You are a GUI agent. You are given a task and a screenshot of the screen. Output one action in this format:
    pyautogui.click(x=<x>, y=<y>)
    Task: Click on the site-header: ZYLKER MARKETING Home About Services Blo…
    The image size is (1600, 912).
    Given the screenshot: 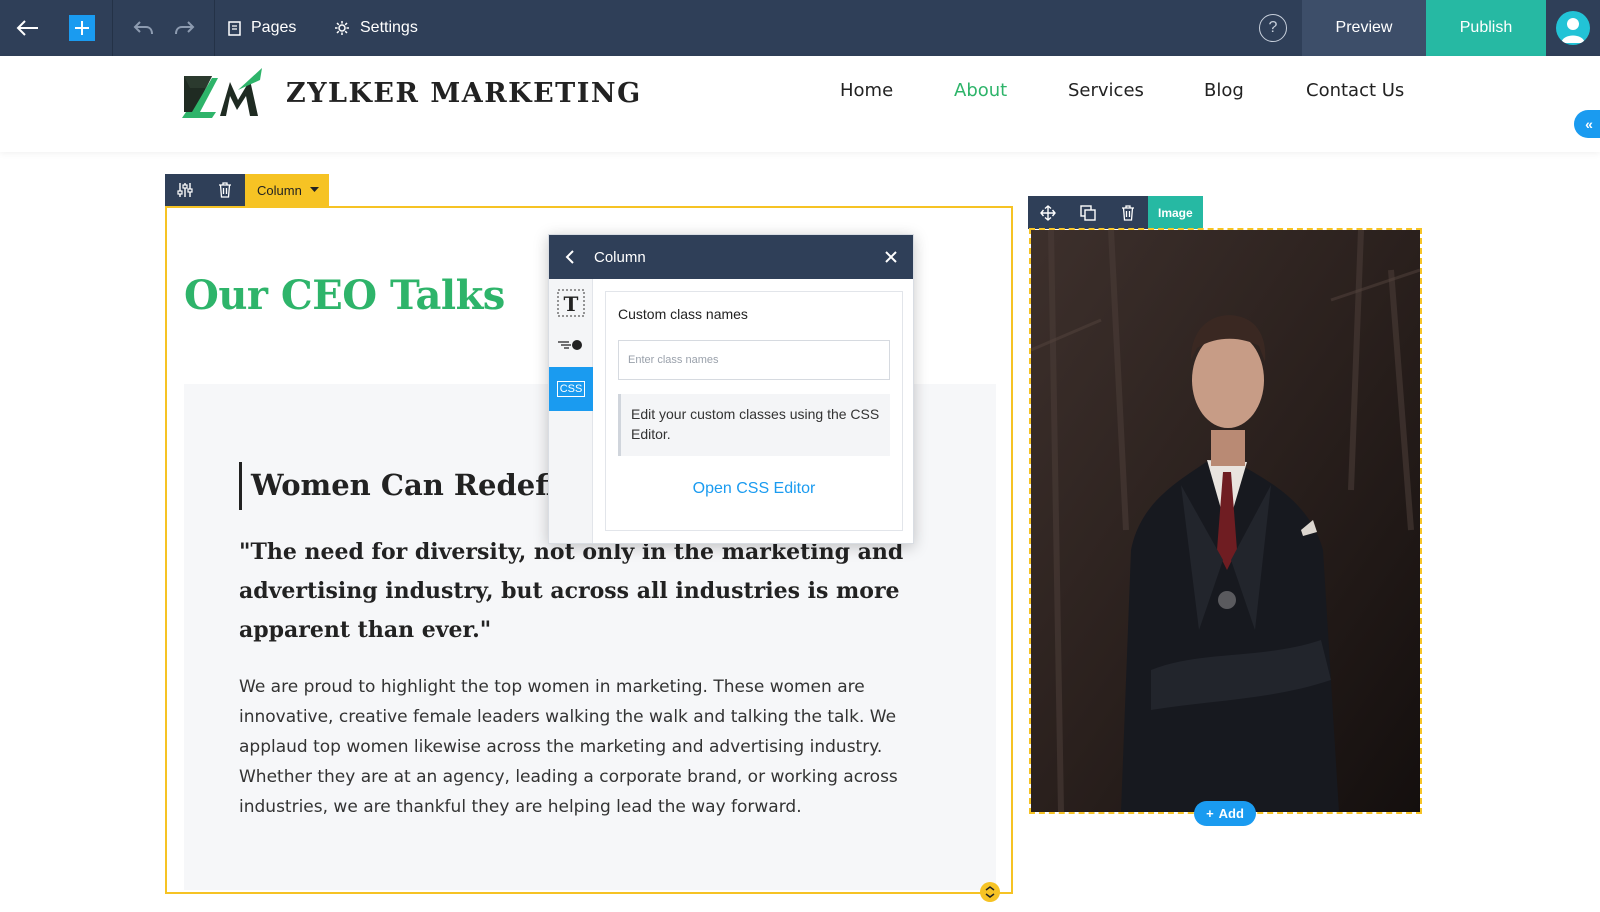 What is the action you would take?
    pyautogui.click(x=800, y=104)
    